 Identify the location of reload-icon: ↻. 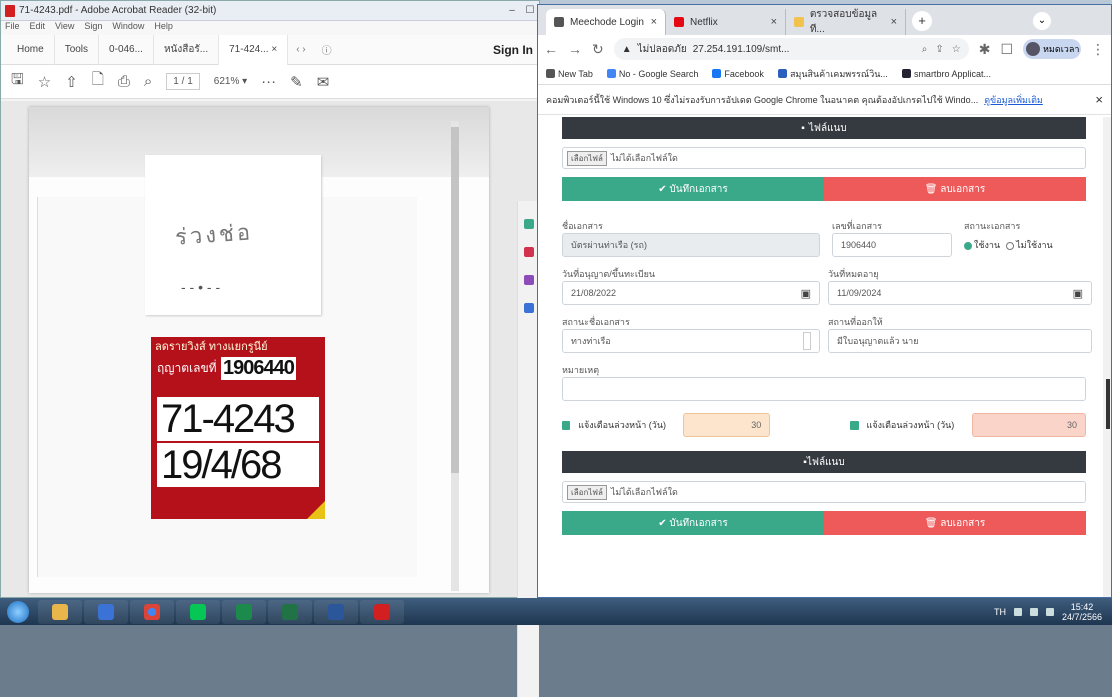
(598, 49).